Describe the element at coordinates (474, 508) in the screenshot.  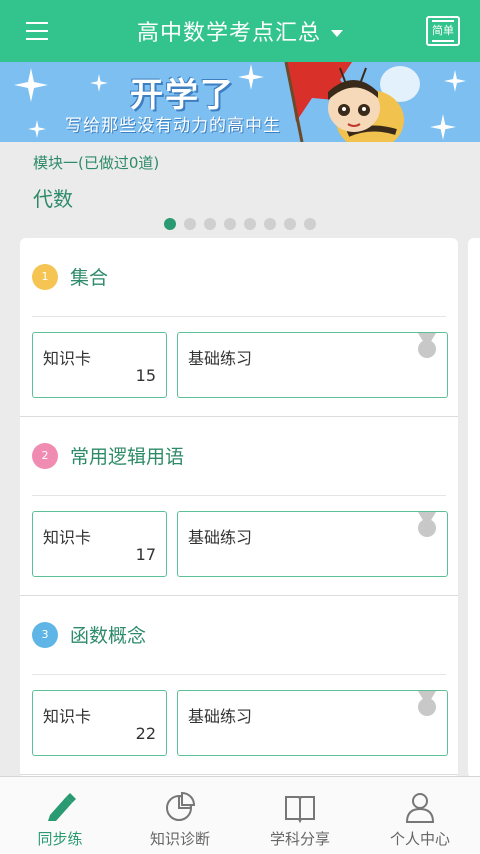
I see `next-card-peek` at that location.